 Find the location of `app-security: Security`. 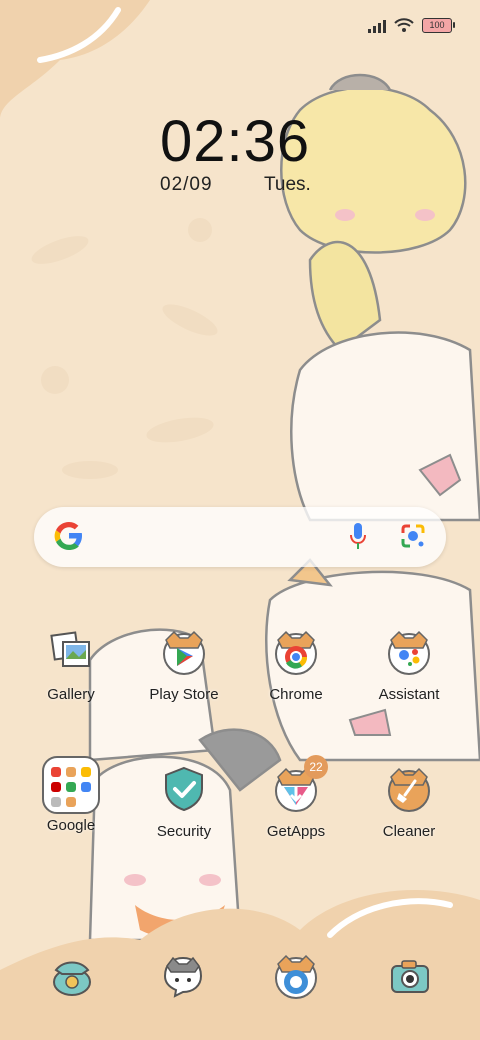

app-security: Security is located at coordinates (184, 802).